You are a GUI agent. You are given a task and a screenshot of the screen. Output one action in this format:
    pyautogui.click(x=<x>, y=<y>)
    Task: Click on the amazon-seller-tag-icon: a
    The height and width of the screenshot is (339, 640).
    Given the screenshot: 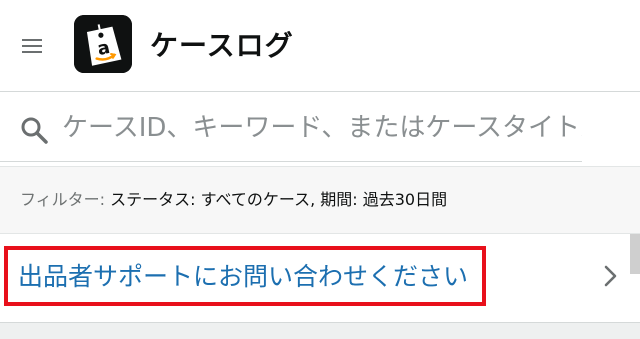 What is the action you would take?
    pyautogui.click(x=103, y=44)
    